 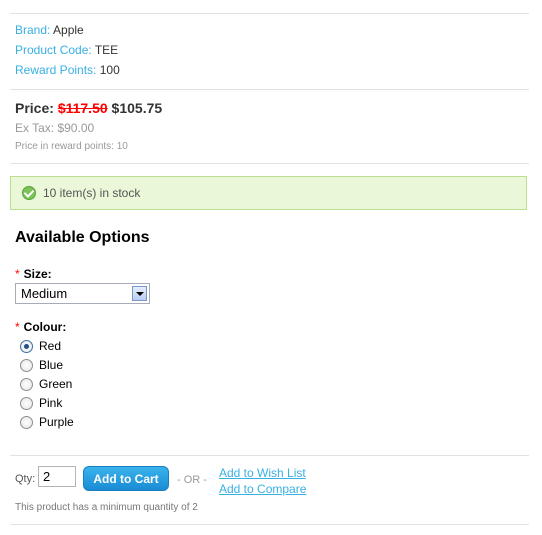 I want to click on add-to-compare-link: Add to Compare, so click(x=262, y=489).